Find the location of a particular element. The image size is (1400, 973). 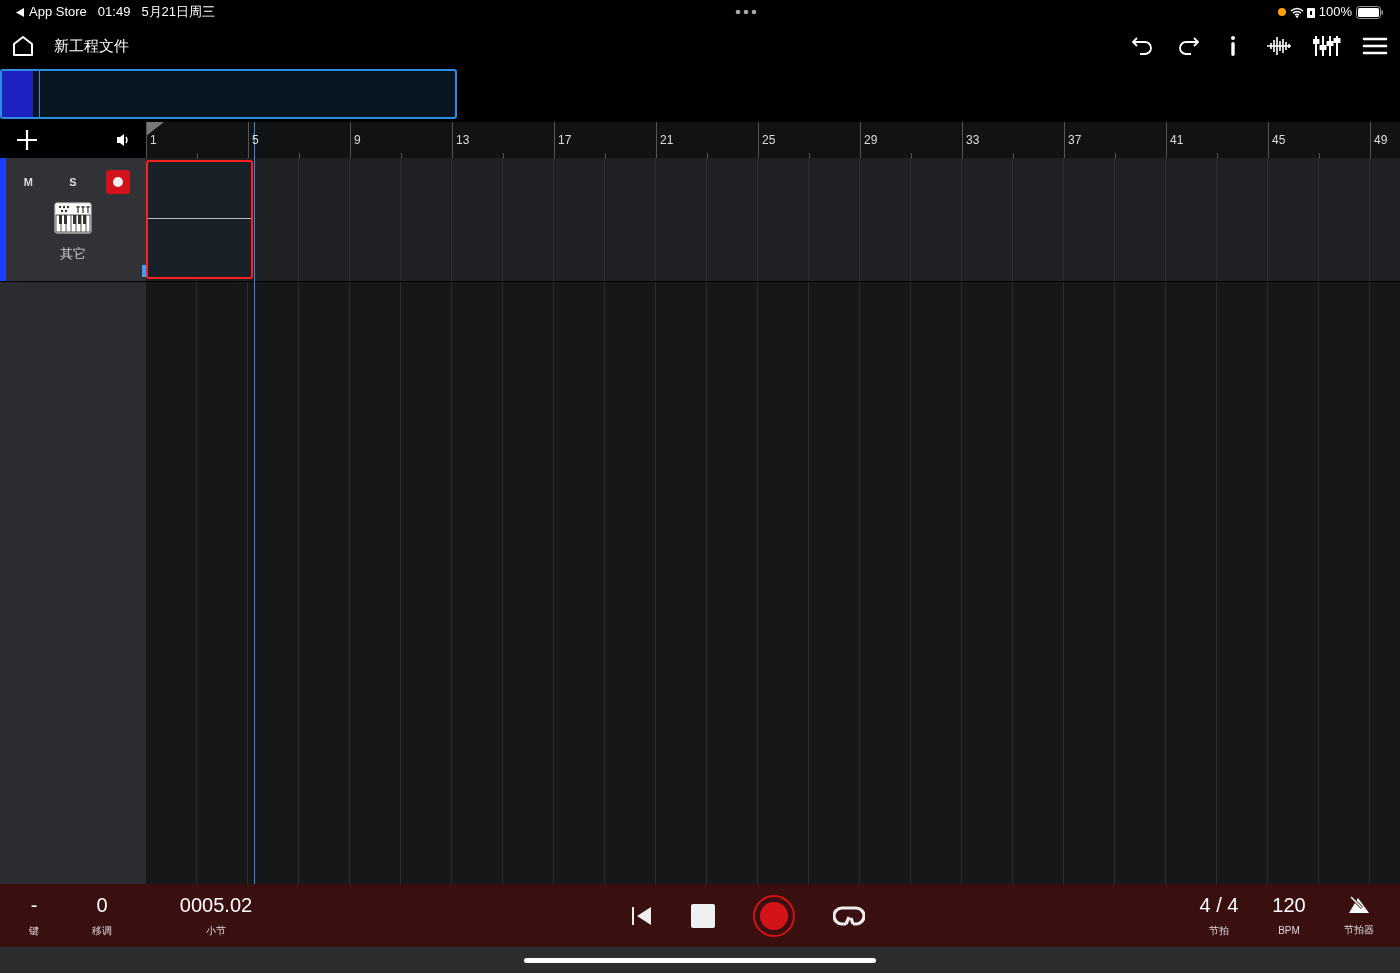

mixer-sliders-icon is located at coordinates (1327, 46).